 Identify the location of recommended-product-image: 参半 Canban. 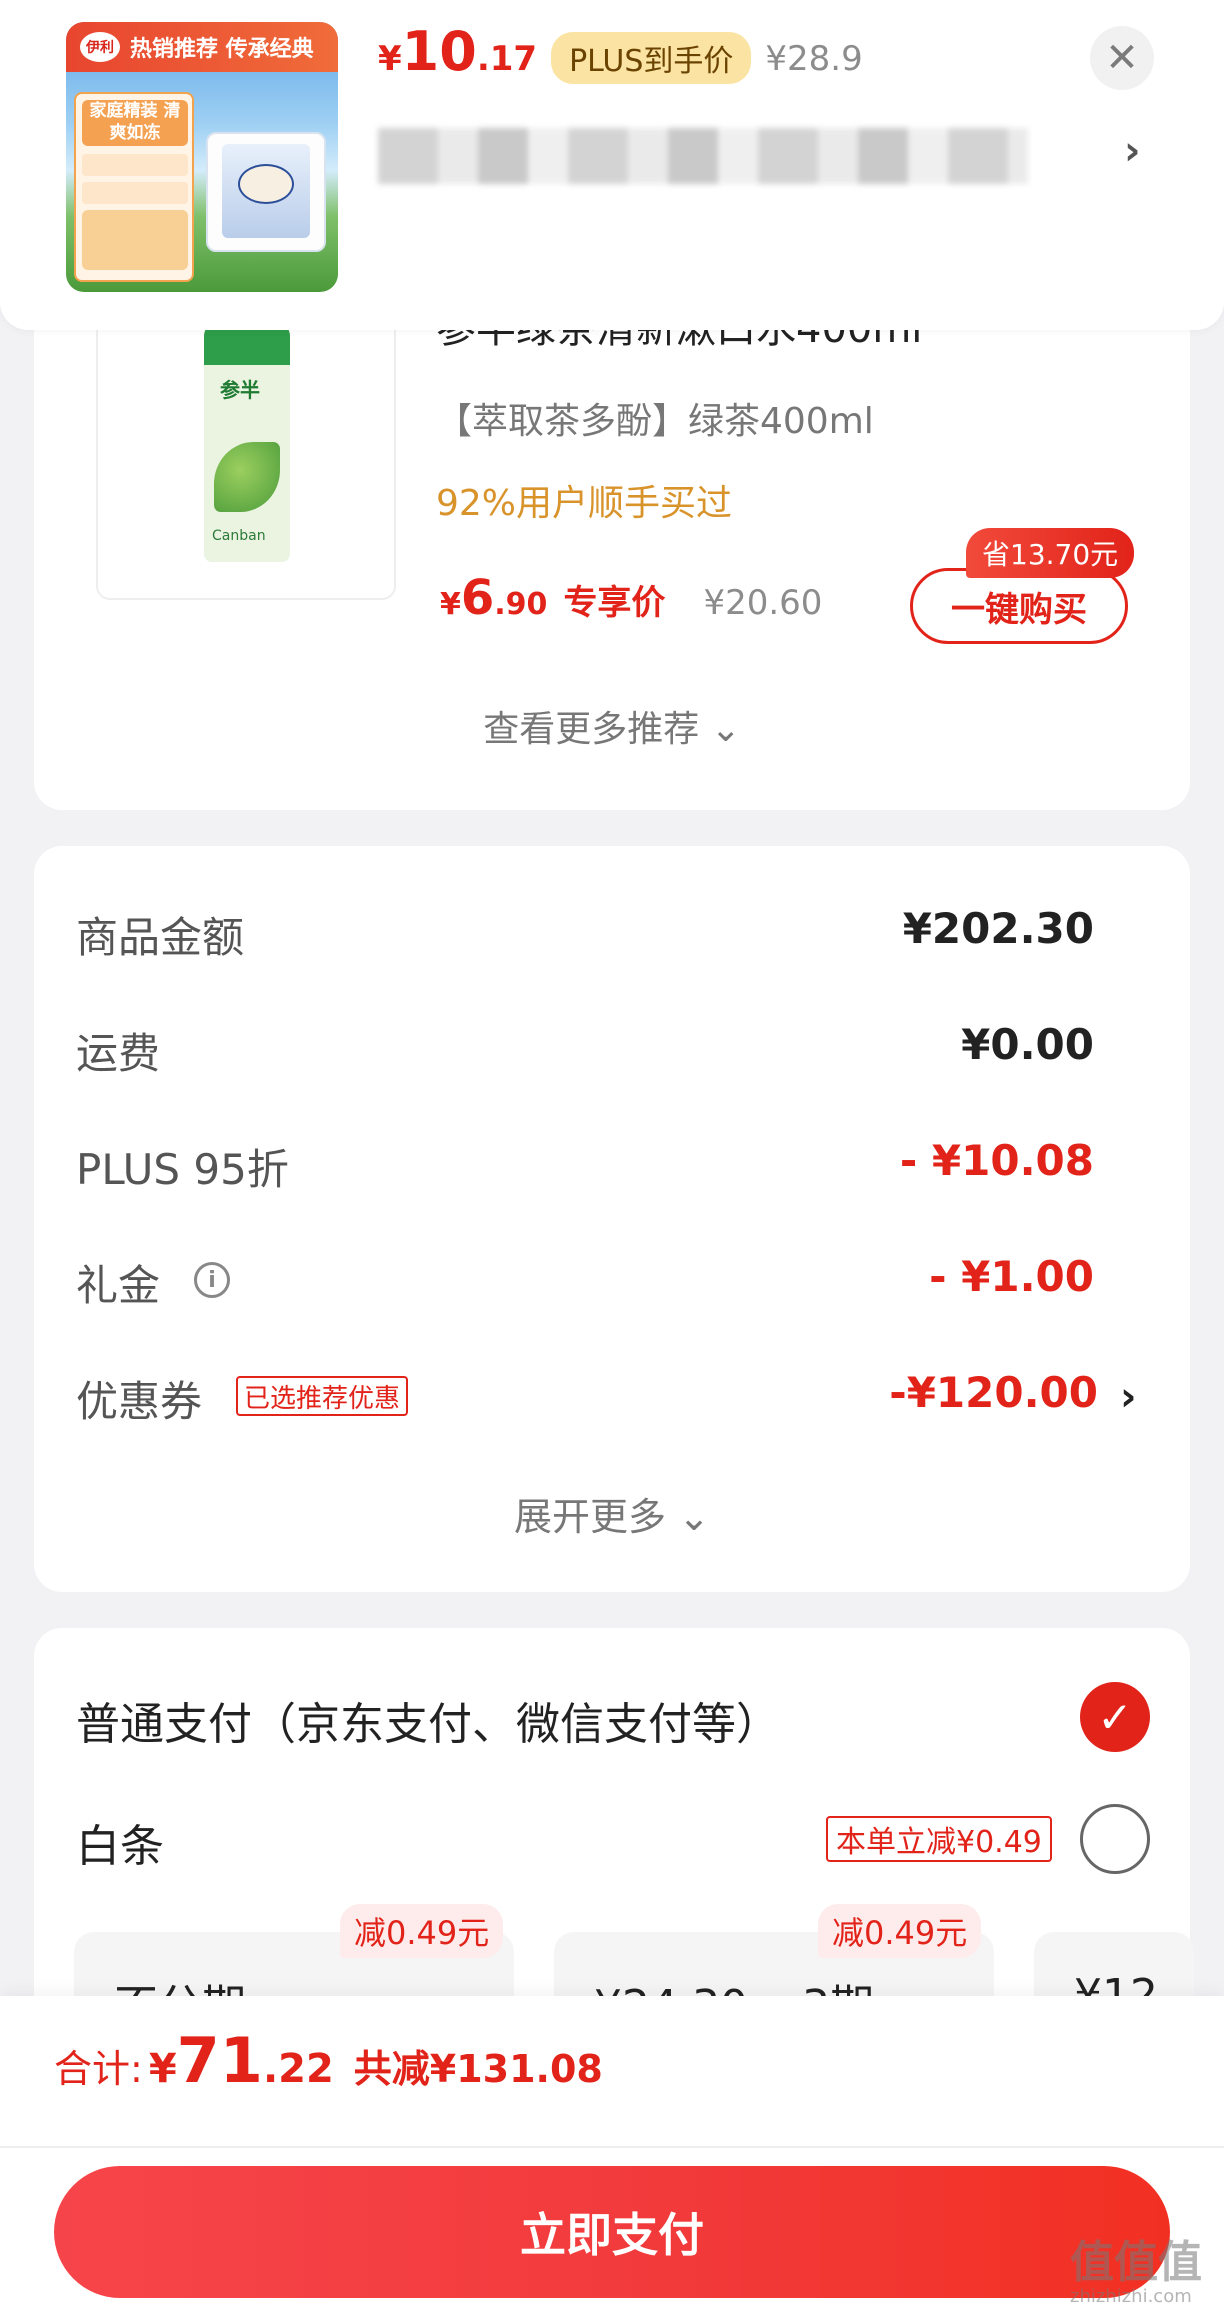
(246, 450).